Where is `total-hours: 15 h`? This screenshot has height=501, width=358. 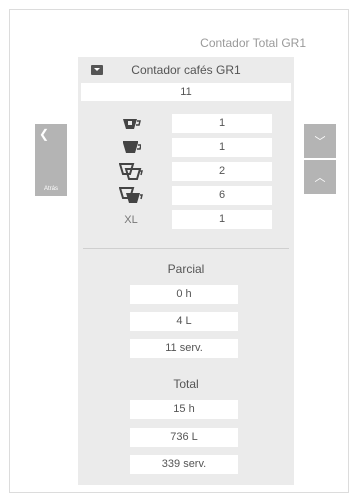
total-hours: 15 h is located at coordinates (184, 409).